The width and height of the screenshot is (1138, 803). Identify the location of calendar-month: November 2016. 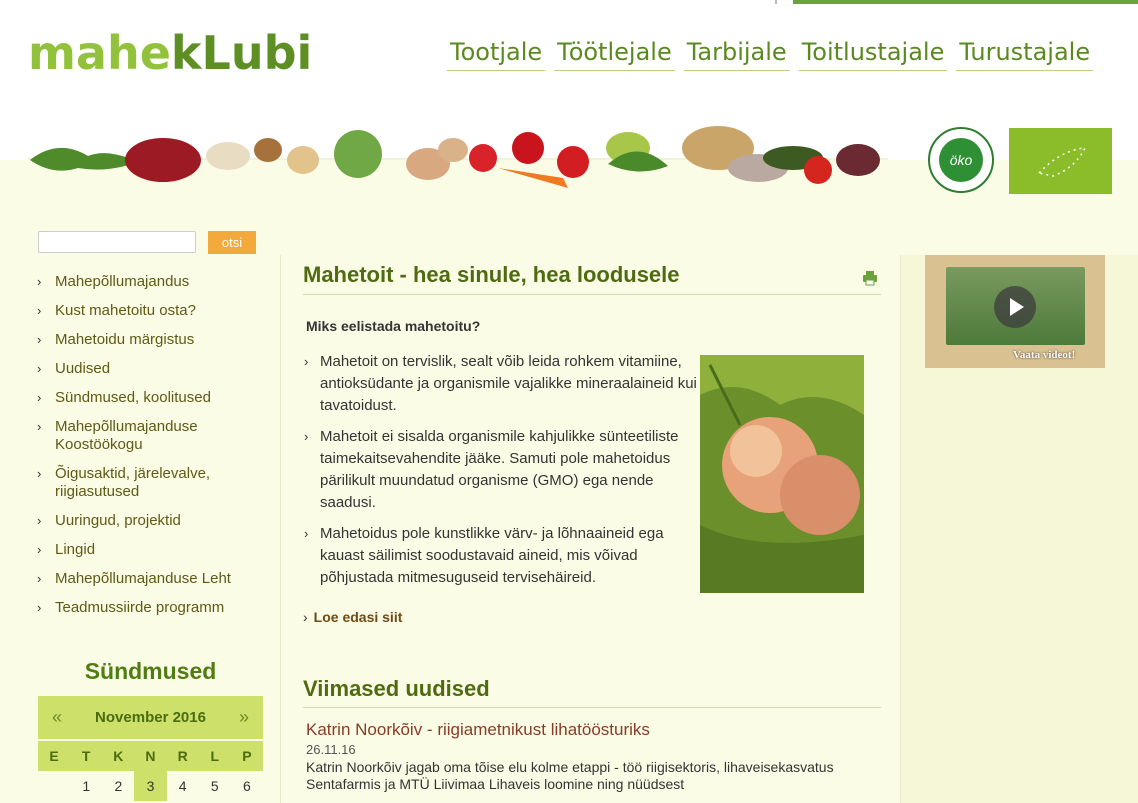
(150, 717).